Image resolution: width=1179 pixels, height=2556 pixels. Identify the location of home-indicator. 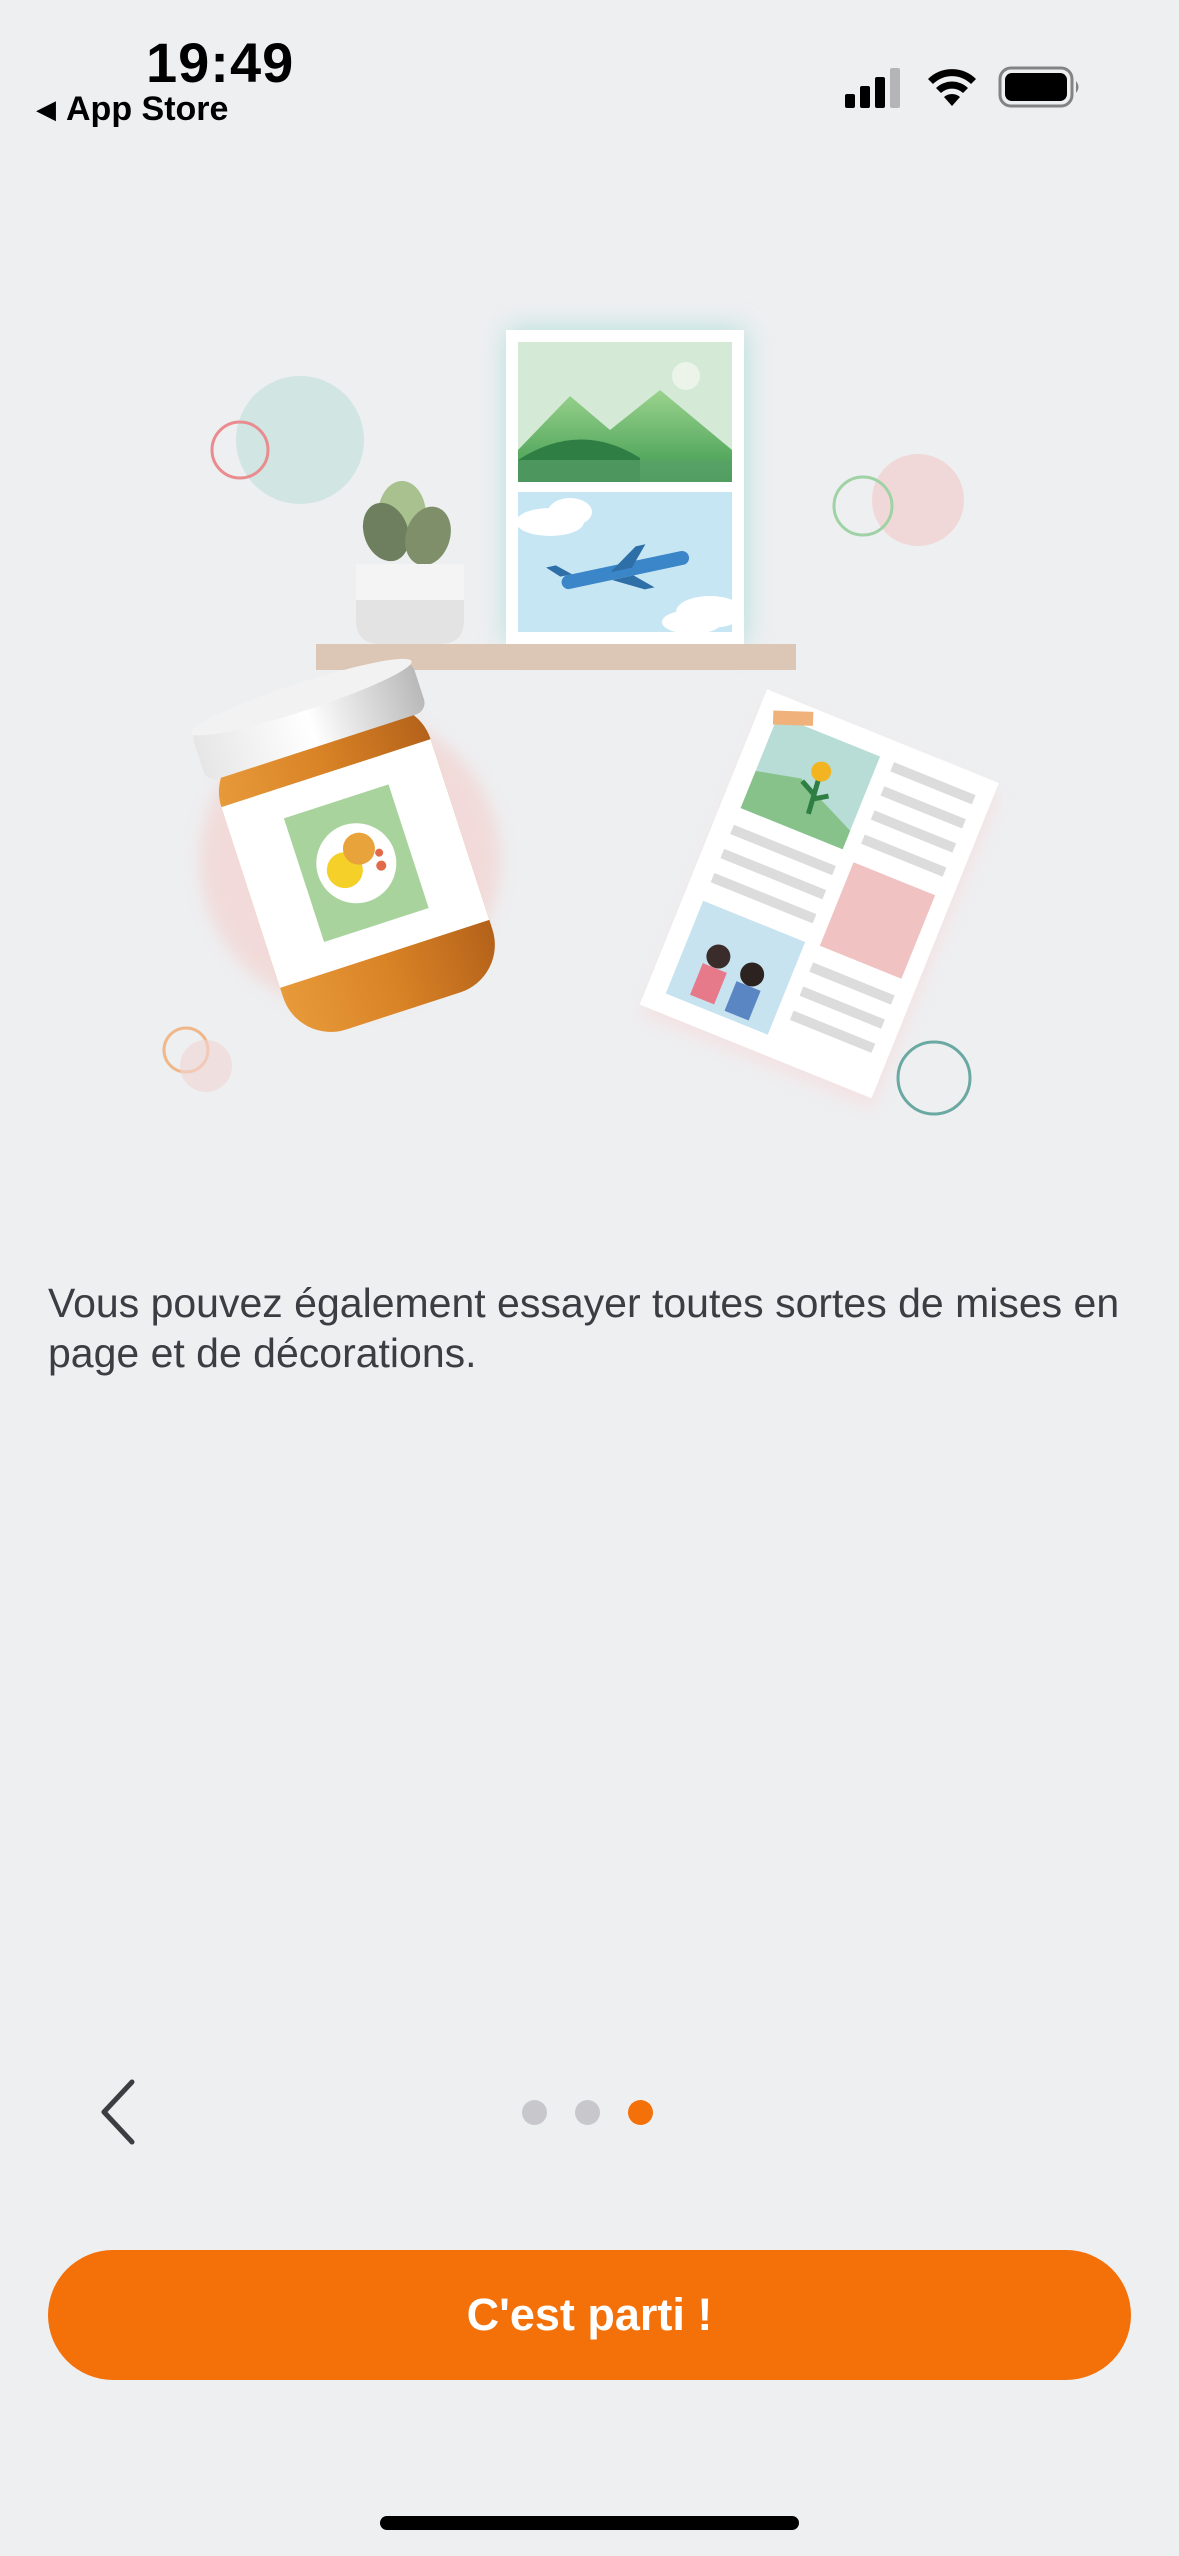
(589, 2523).